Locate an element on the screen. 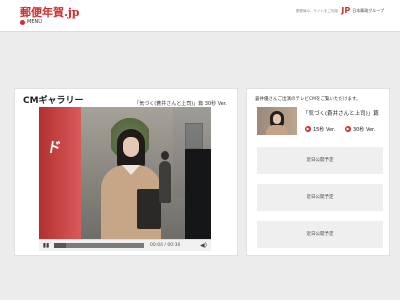  cm-15sec-label: 15秒 Ver. is located at coordinates (324, 129).